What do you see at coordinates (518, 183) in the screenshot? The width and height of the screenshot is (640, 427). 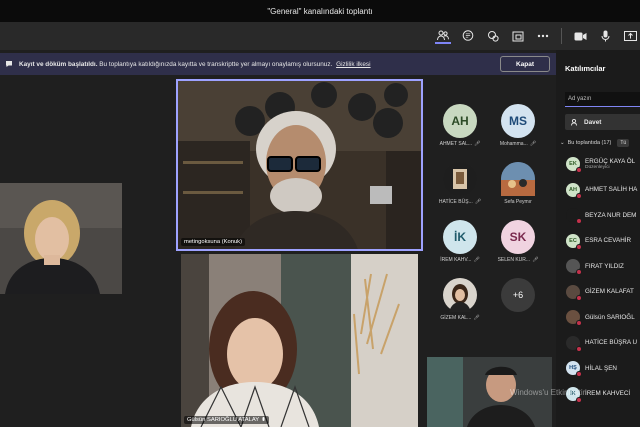 I see `gallery-participant: Sefa Peymır` at bounding box center [518, 183].